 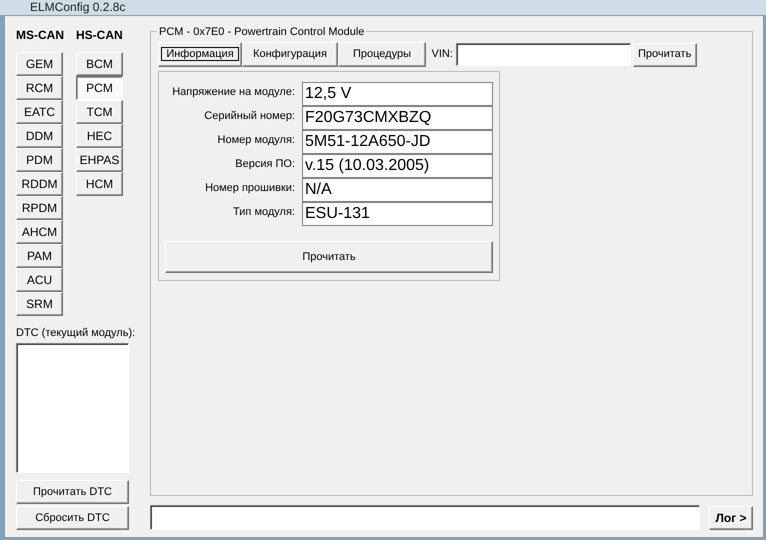 What do you see at coordinates (78, 7) in the screenshot?
I see `window-title: ELMConfig 0.2.8c` at bounding box center [78, 7].